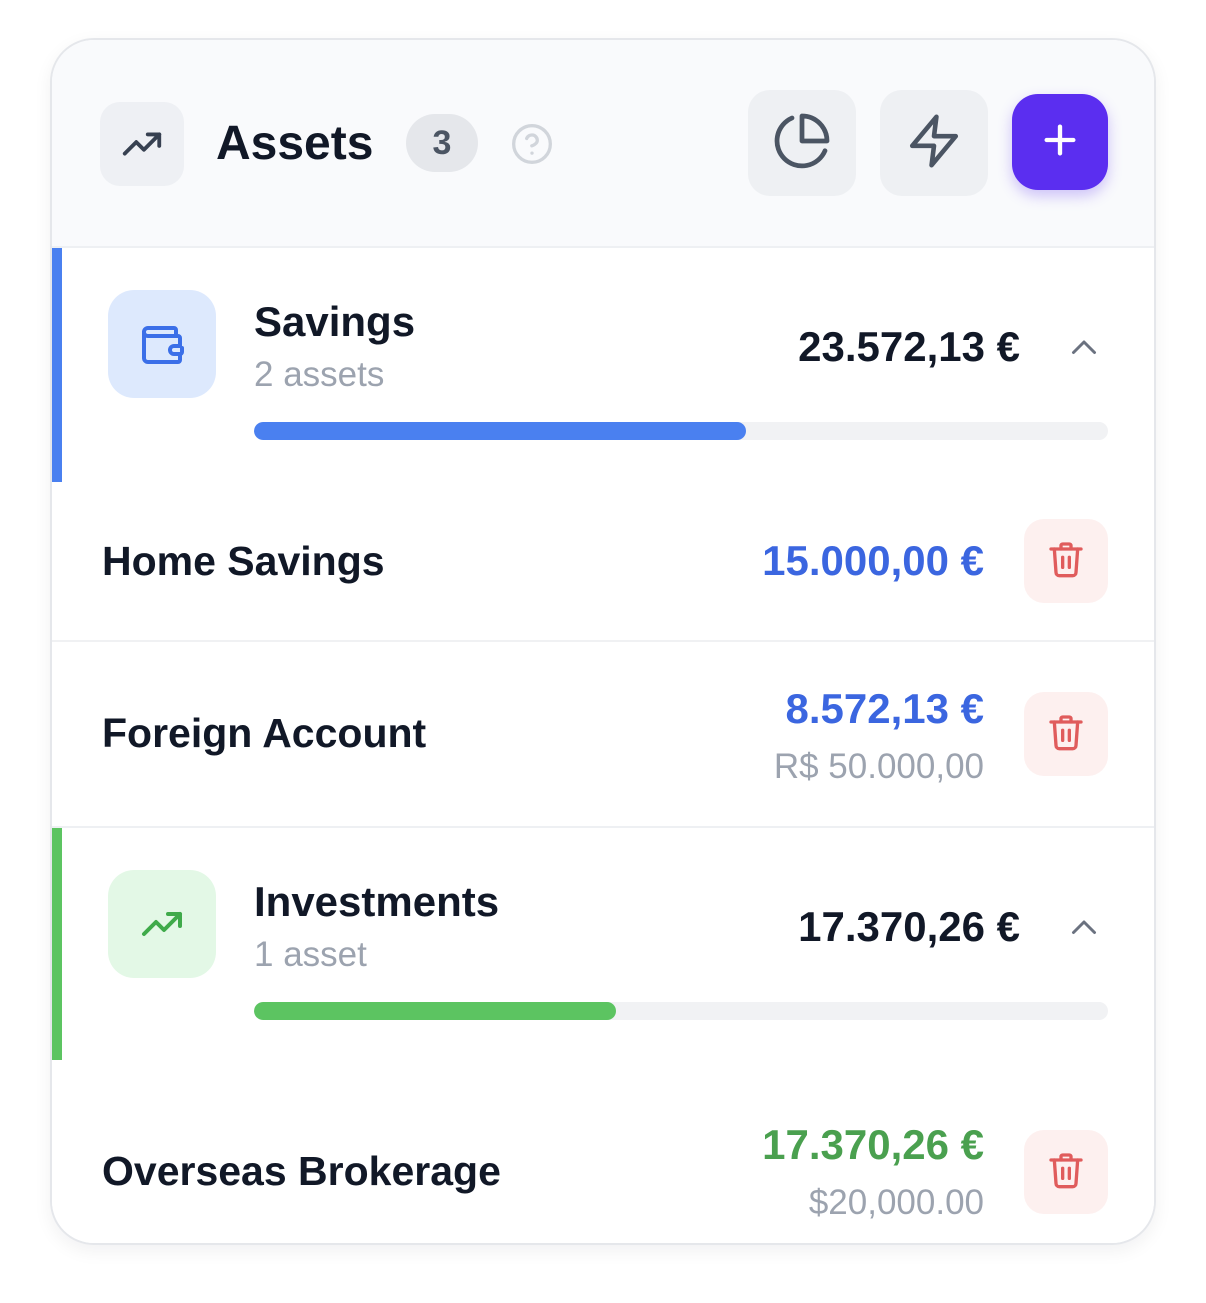  Describe the element at coordinates (377, 901) in the screenshot. I see `group-name: Investments` at that location.